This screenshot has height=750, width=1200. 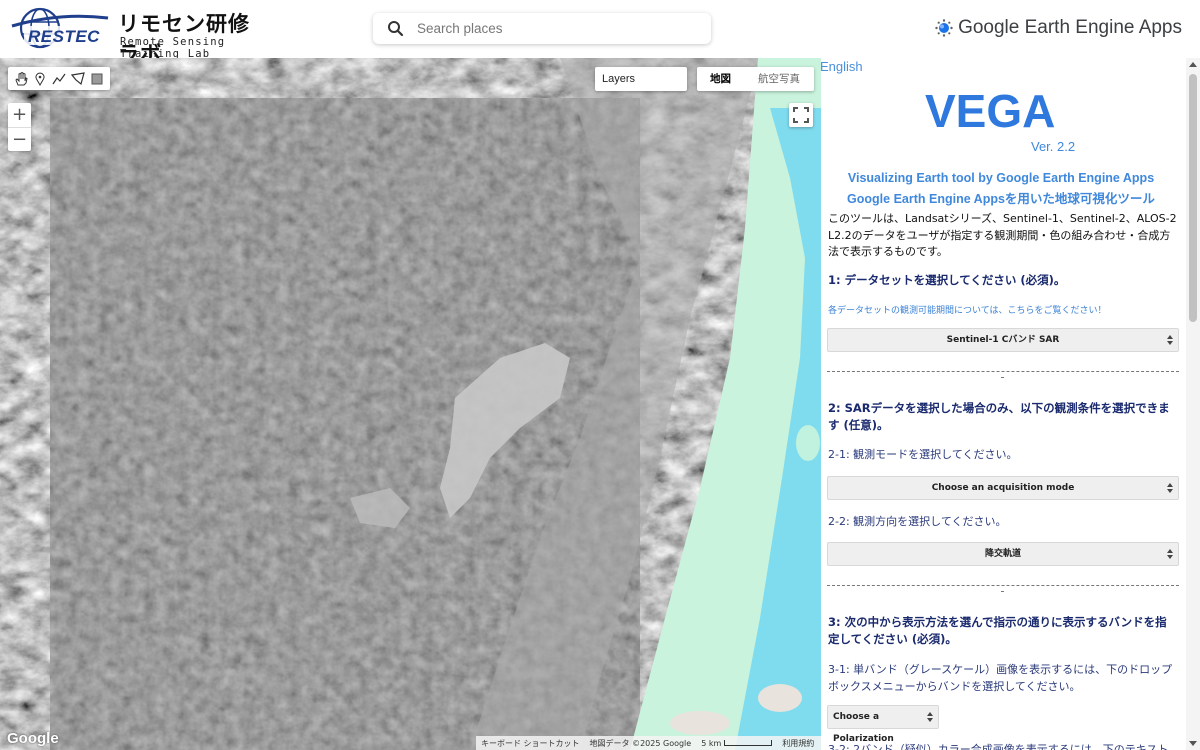 I want to click on polygon-tool-icon, so click(x=78, y=79).